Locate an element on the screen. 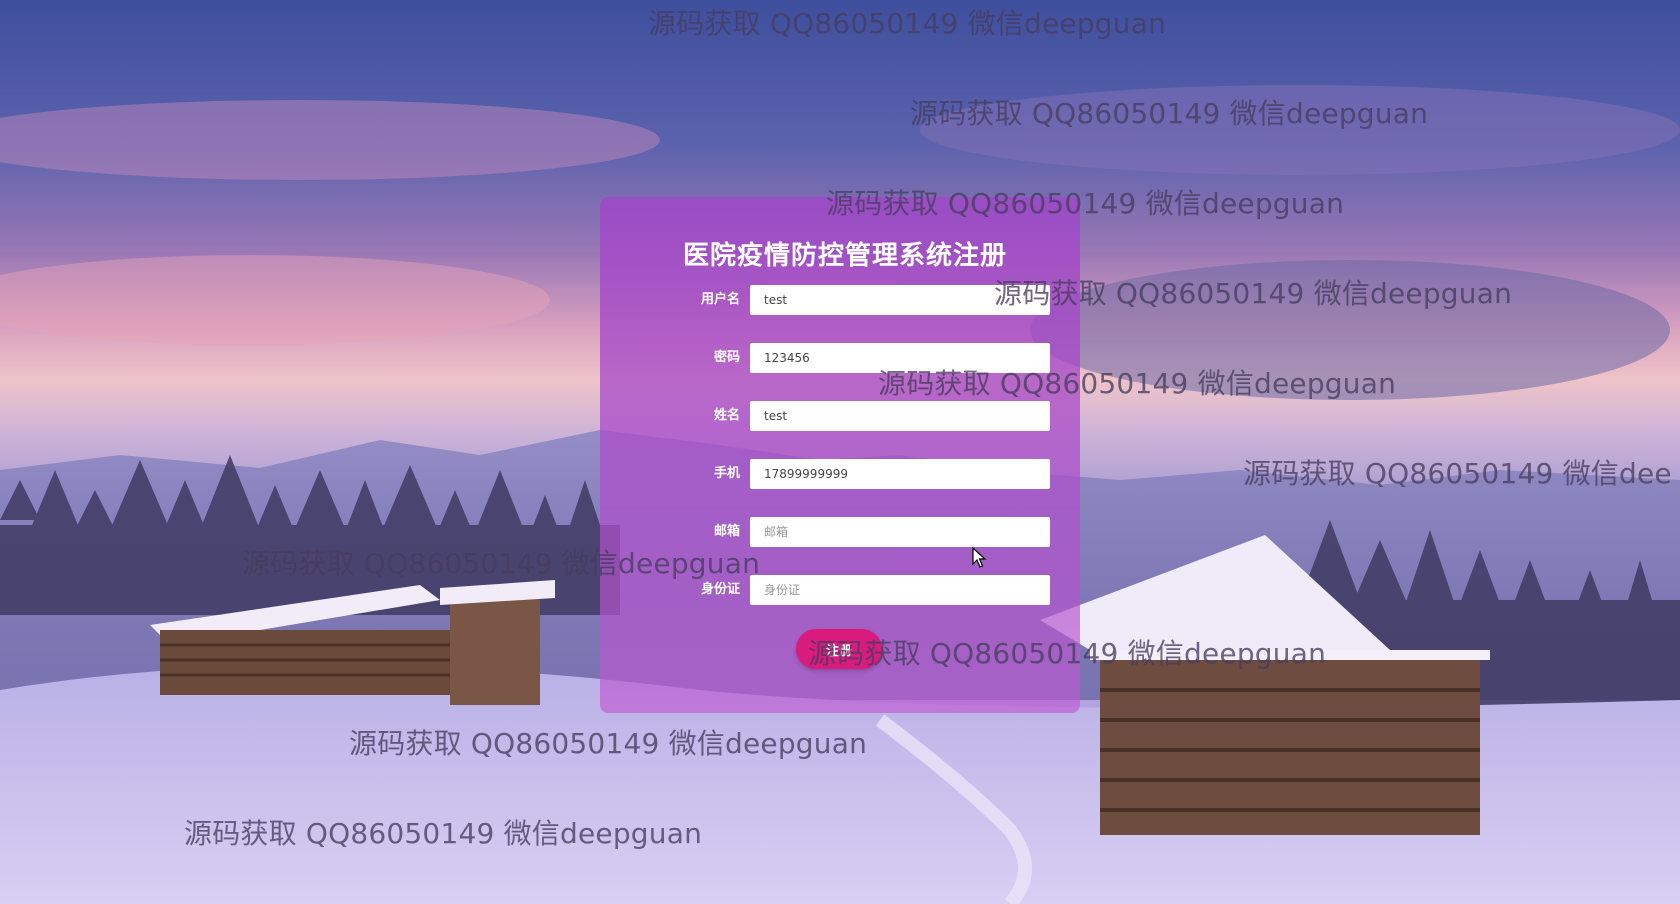 This screenshot has width=1680, height=904. name-input is located at coordinates (900, 416).